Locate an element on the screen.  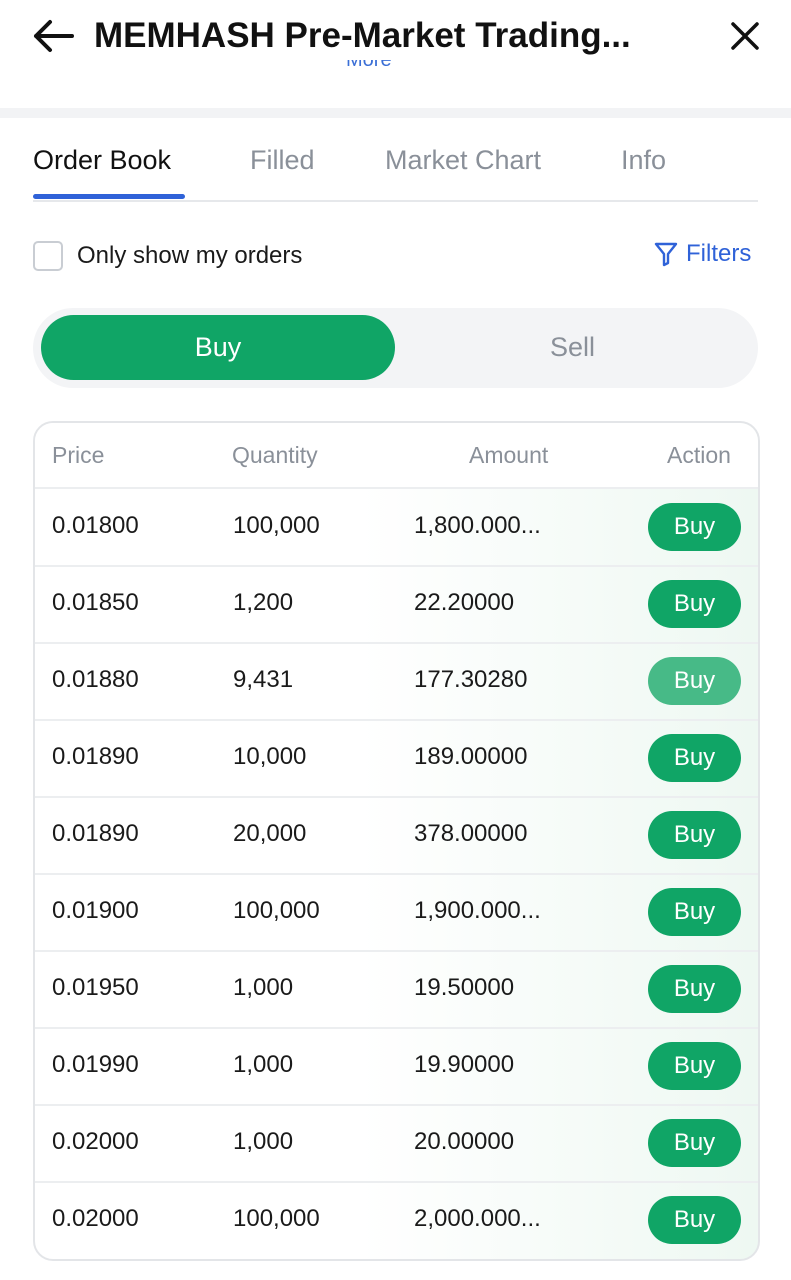
cell-amount: 20.00000 is located at coordinates (464, 1141).